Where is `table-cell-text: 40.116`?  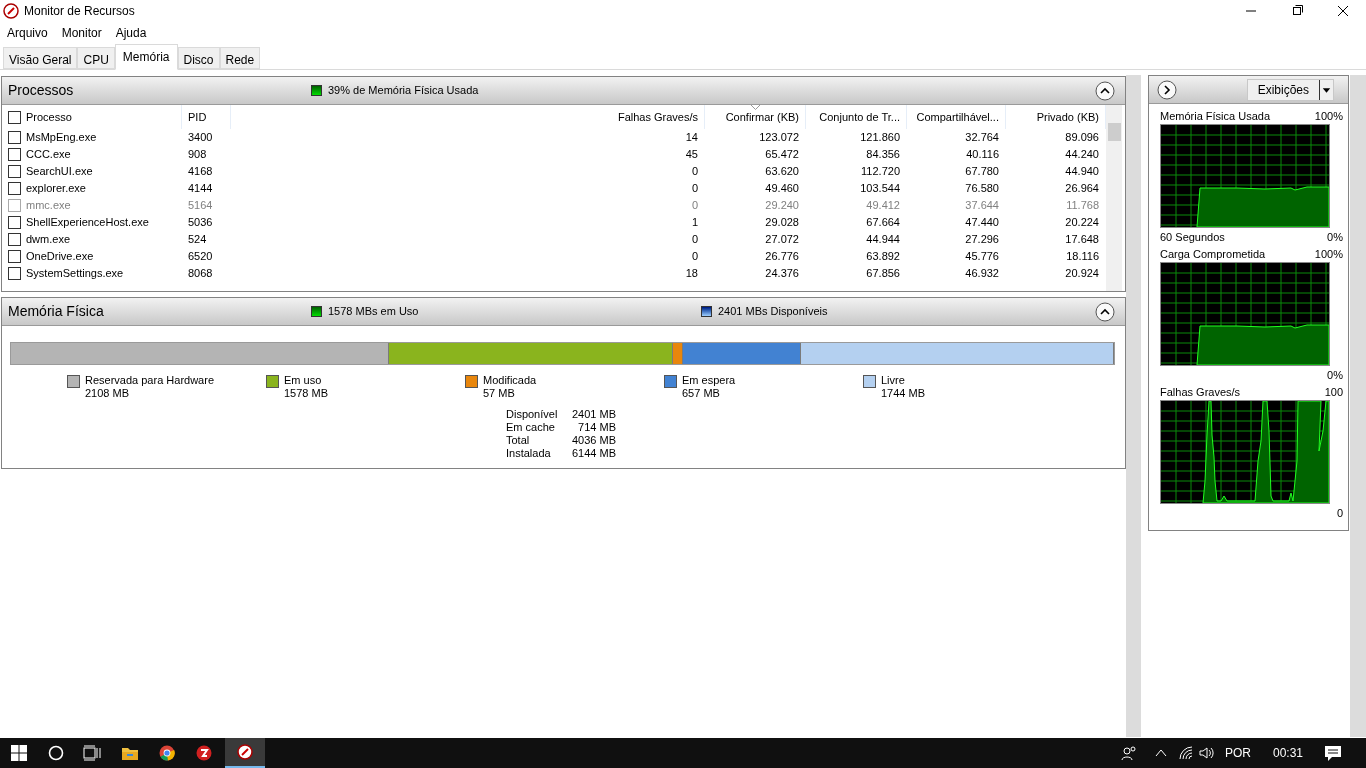 table-cell-text: 40.116 is located at coordinates (982, 155).